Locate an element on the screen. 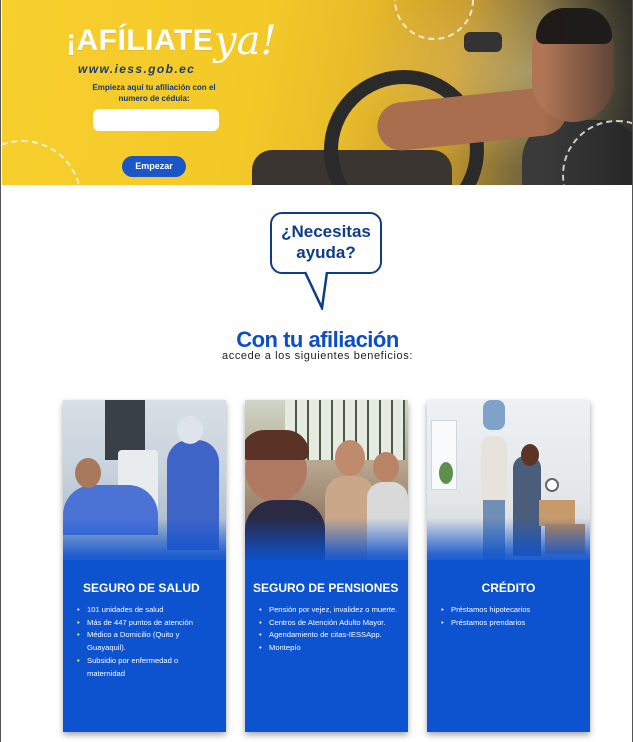 This screenshot has width=633, height=742. card-title: SEGURO DE SALUD is located at coordinates (141, 588).